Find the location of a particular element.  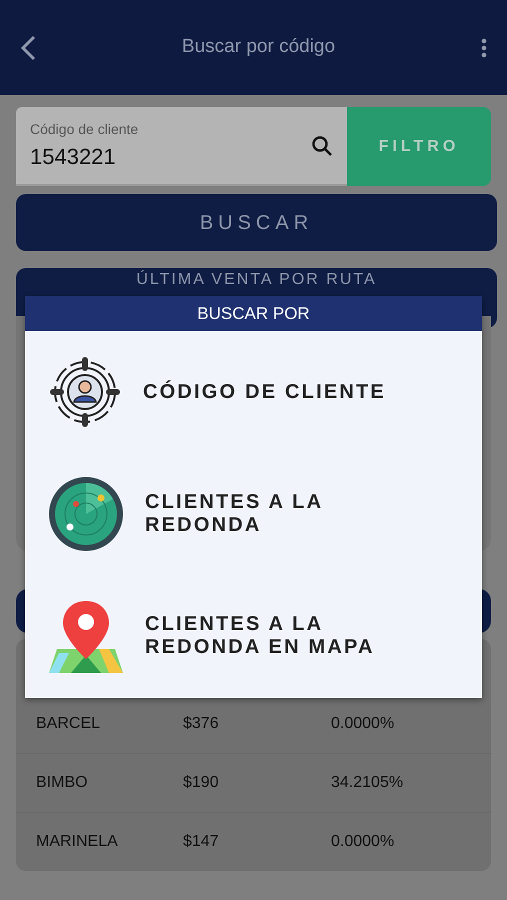

table-cell-text: $190 is located at coordinates (201, 783).